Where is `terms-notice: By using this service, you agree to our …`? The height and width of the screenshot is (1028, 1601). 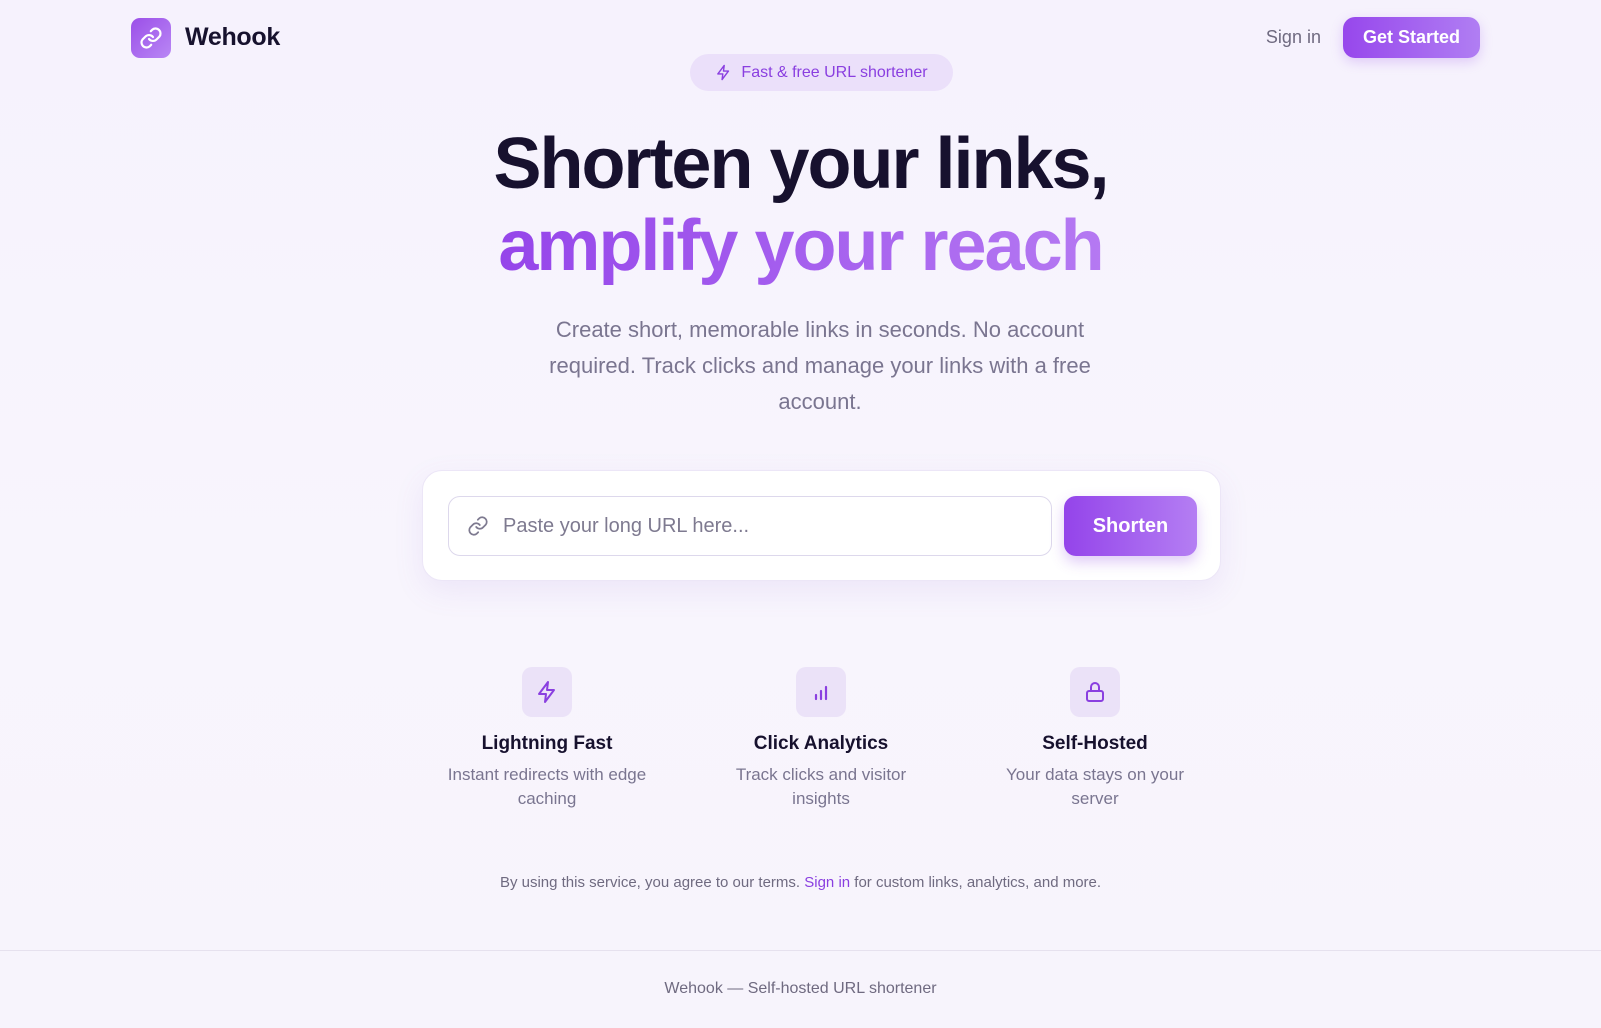 terms-notice: By using this service, you agree to our … is located at coordinates (800, 882).